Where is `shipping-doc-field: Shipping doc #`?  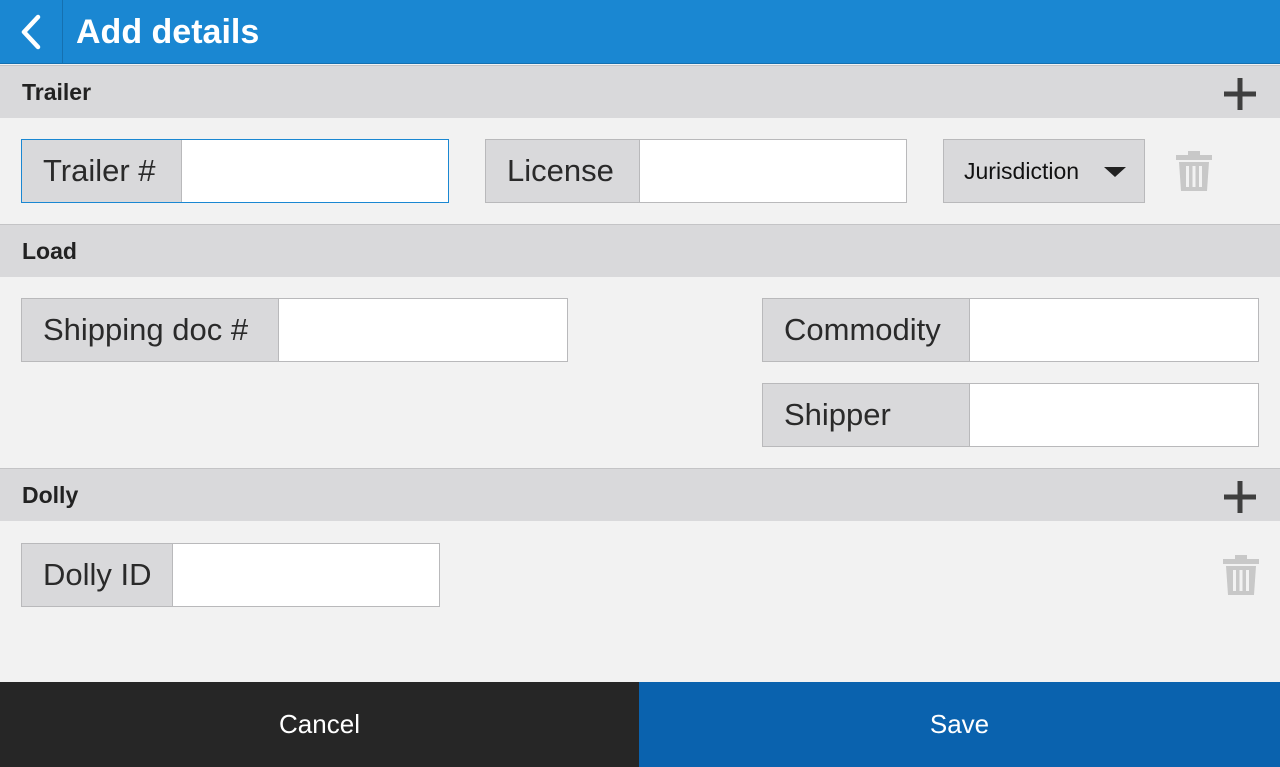 shipping-doc-field: Shipping doc # is located at coordinates (294, 330).